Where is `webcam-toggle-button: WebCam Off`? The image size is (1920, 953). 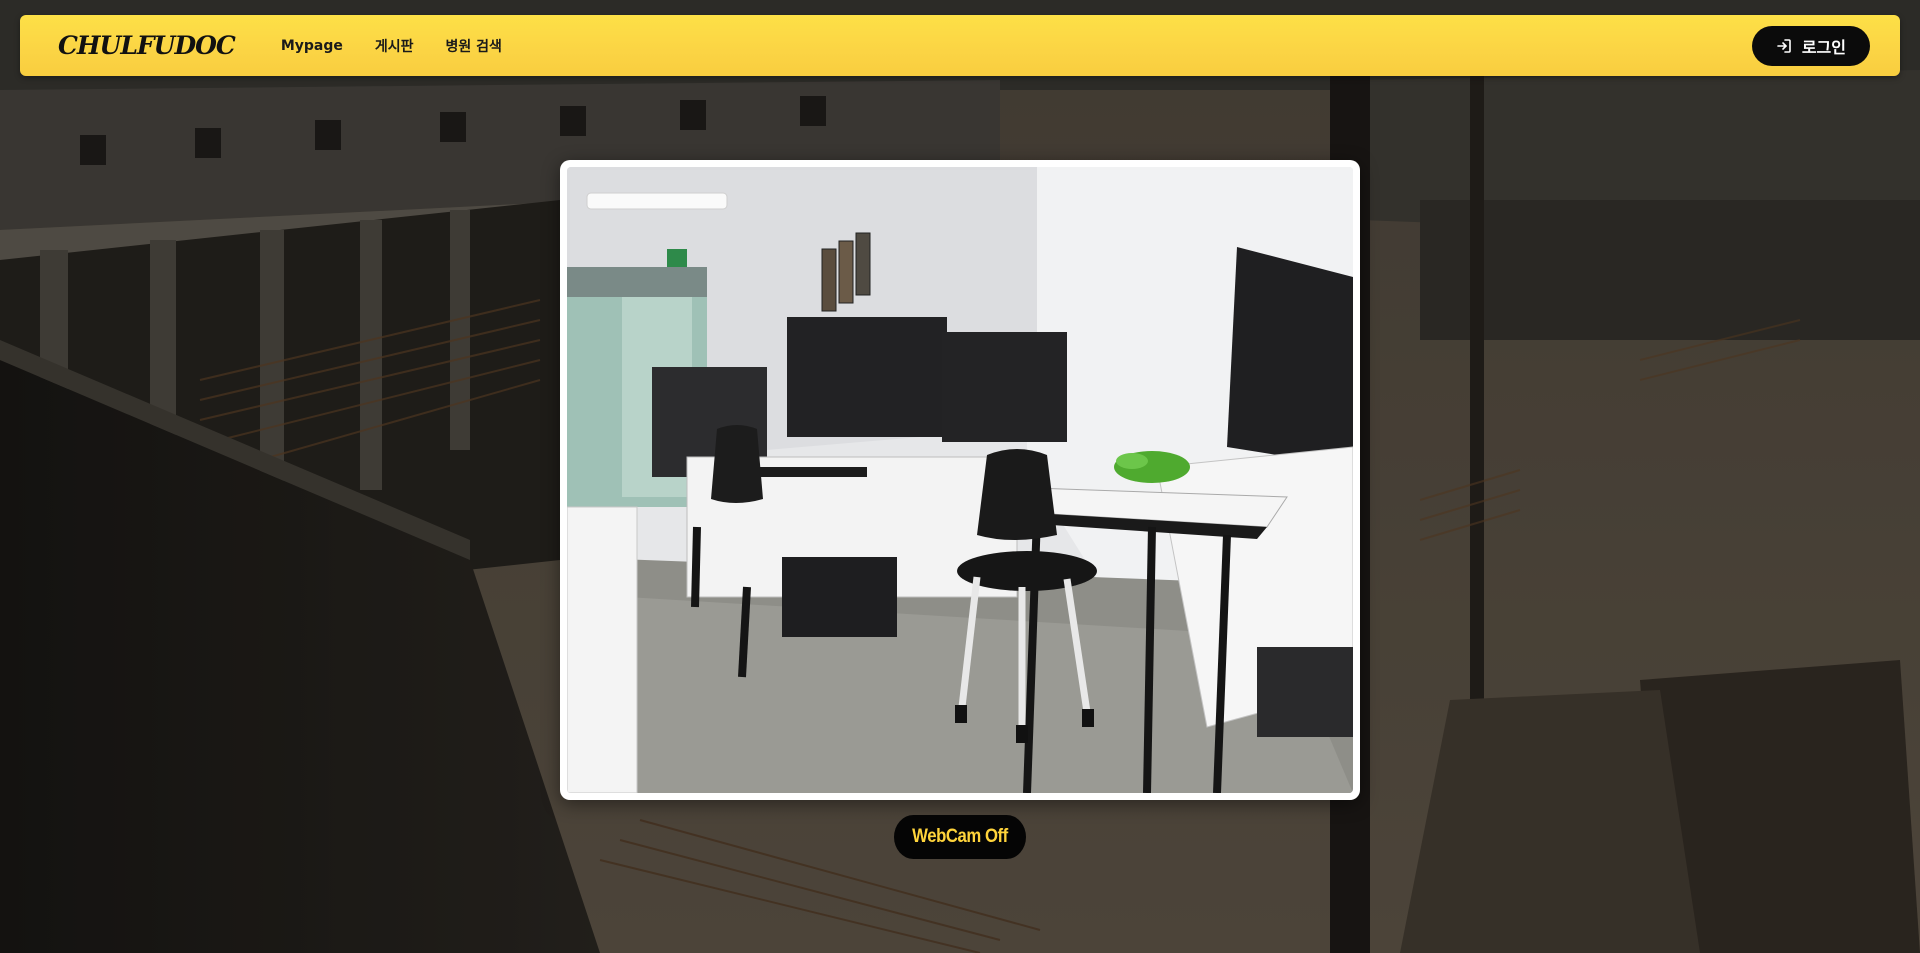
webcam-toggle-button: WebCam Off is located at coordinates (960, 837).